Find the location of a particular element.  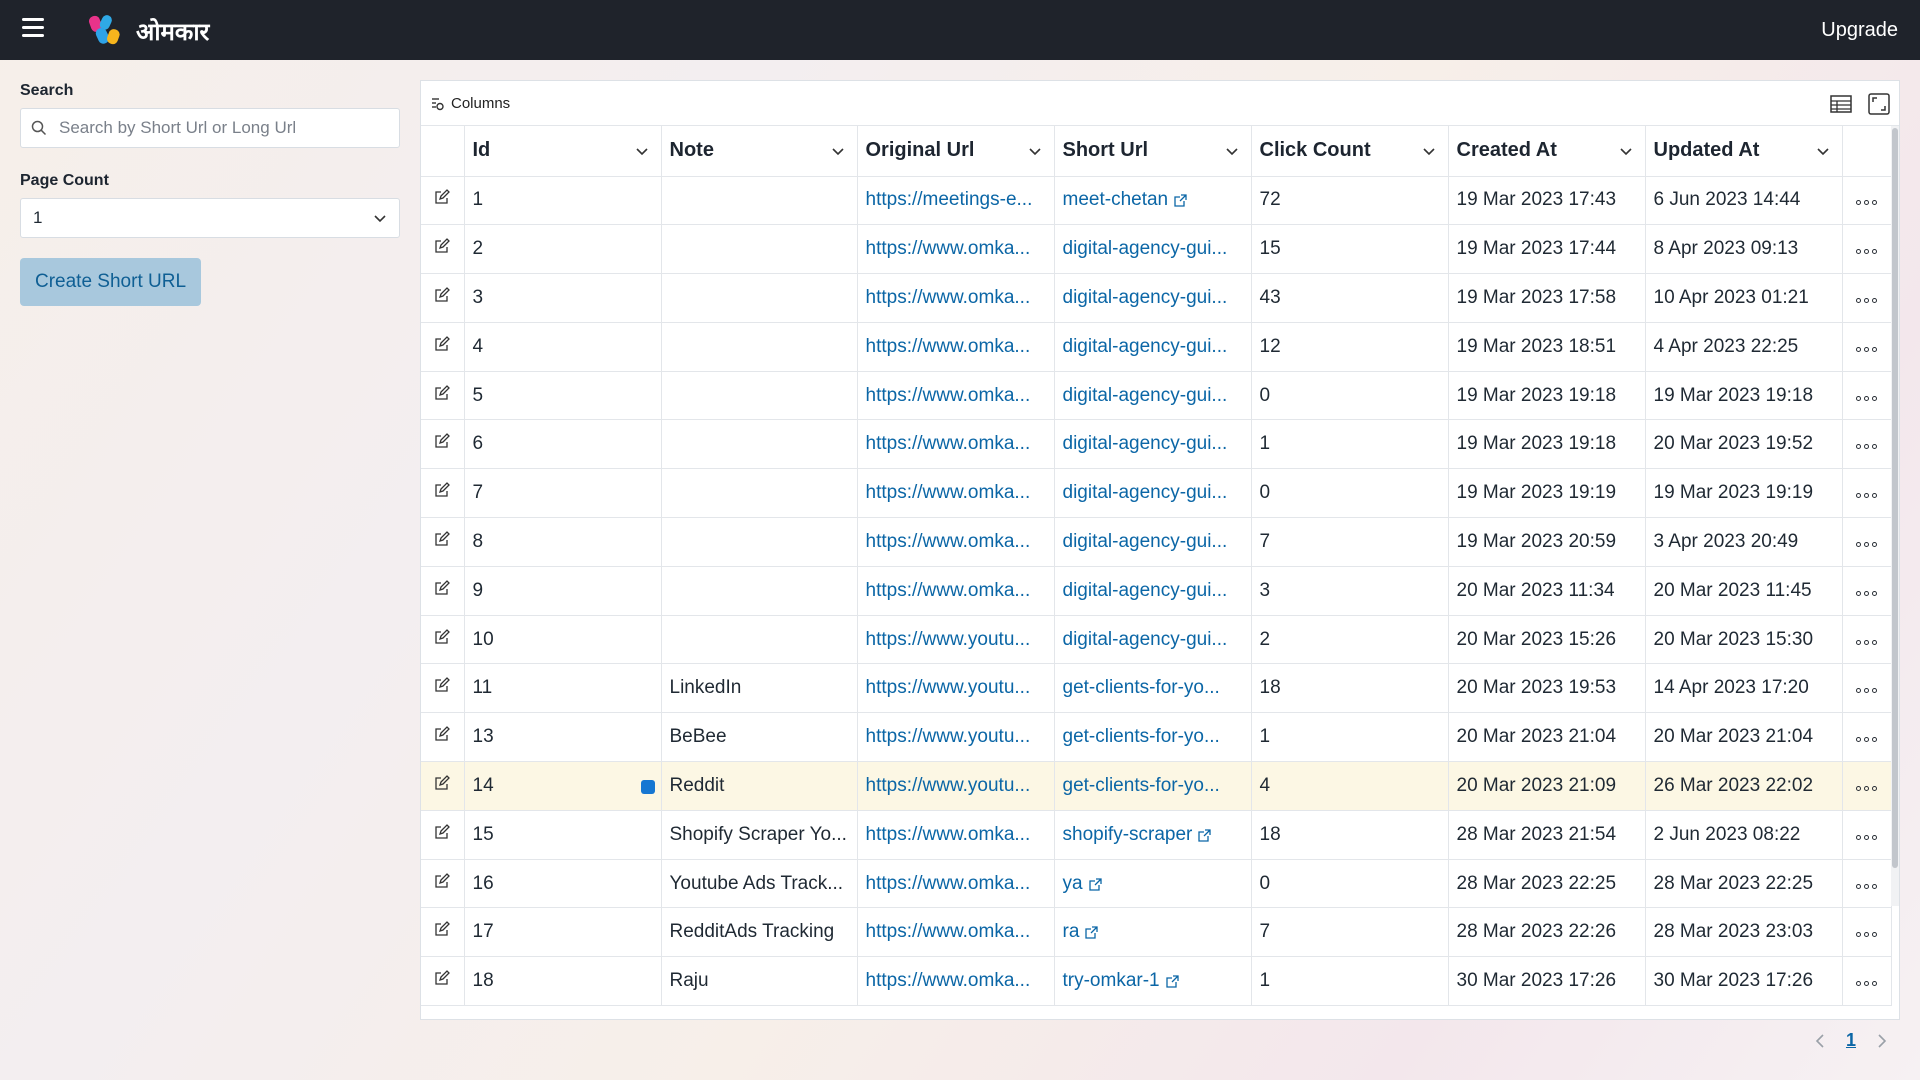

column-header-original-url: Original Url is located at coordinates (956, 151).